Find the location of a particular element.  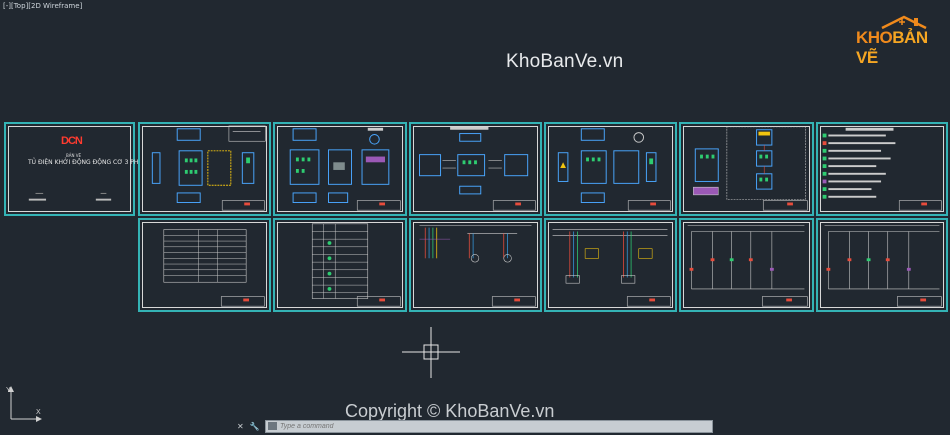

cursor-crosshair-icon is located at coordinates (431, 352).